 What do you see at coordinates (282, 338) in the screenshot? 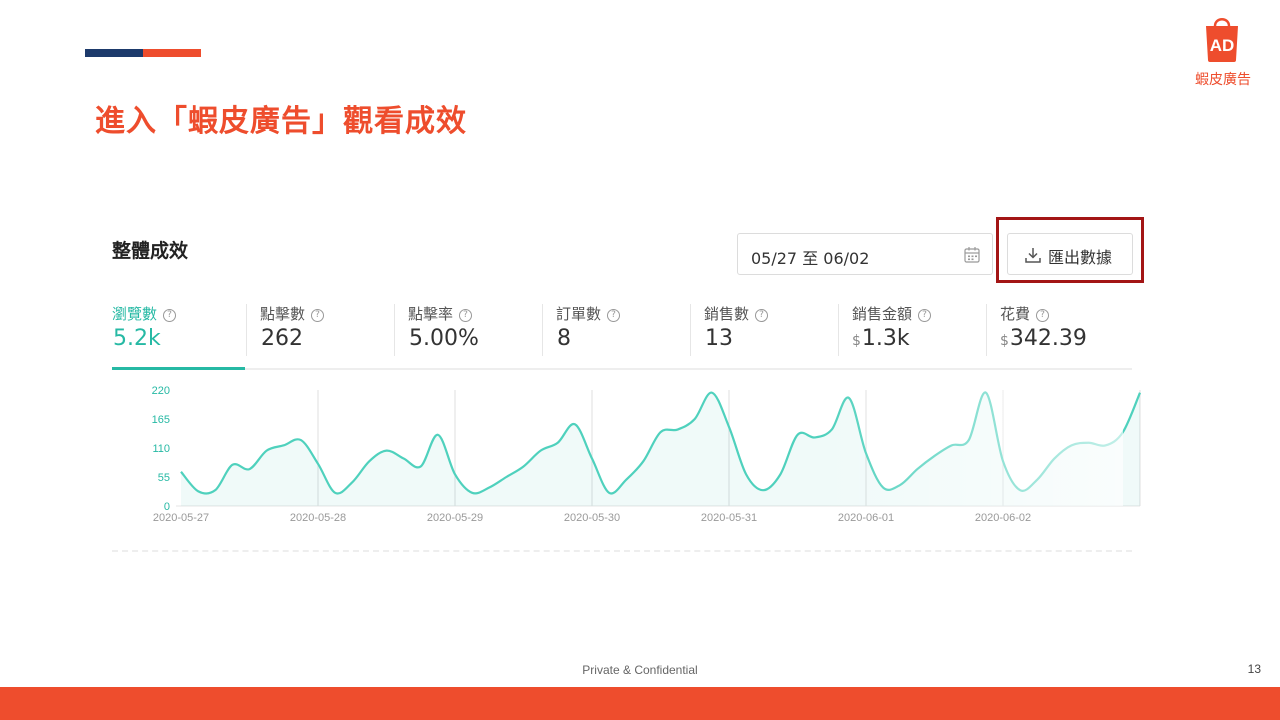
I see `metric-value: 262` at bounding box center [282, 338].